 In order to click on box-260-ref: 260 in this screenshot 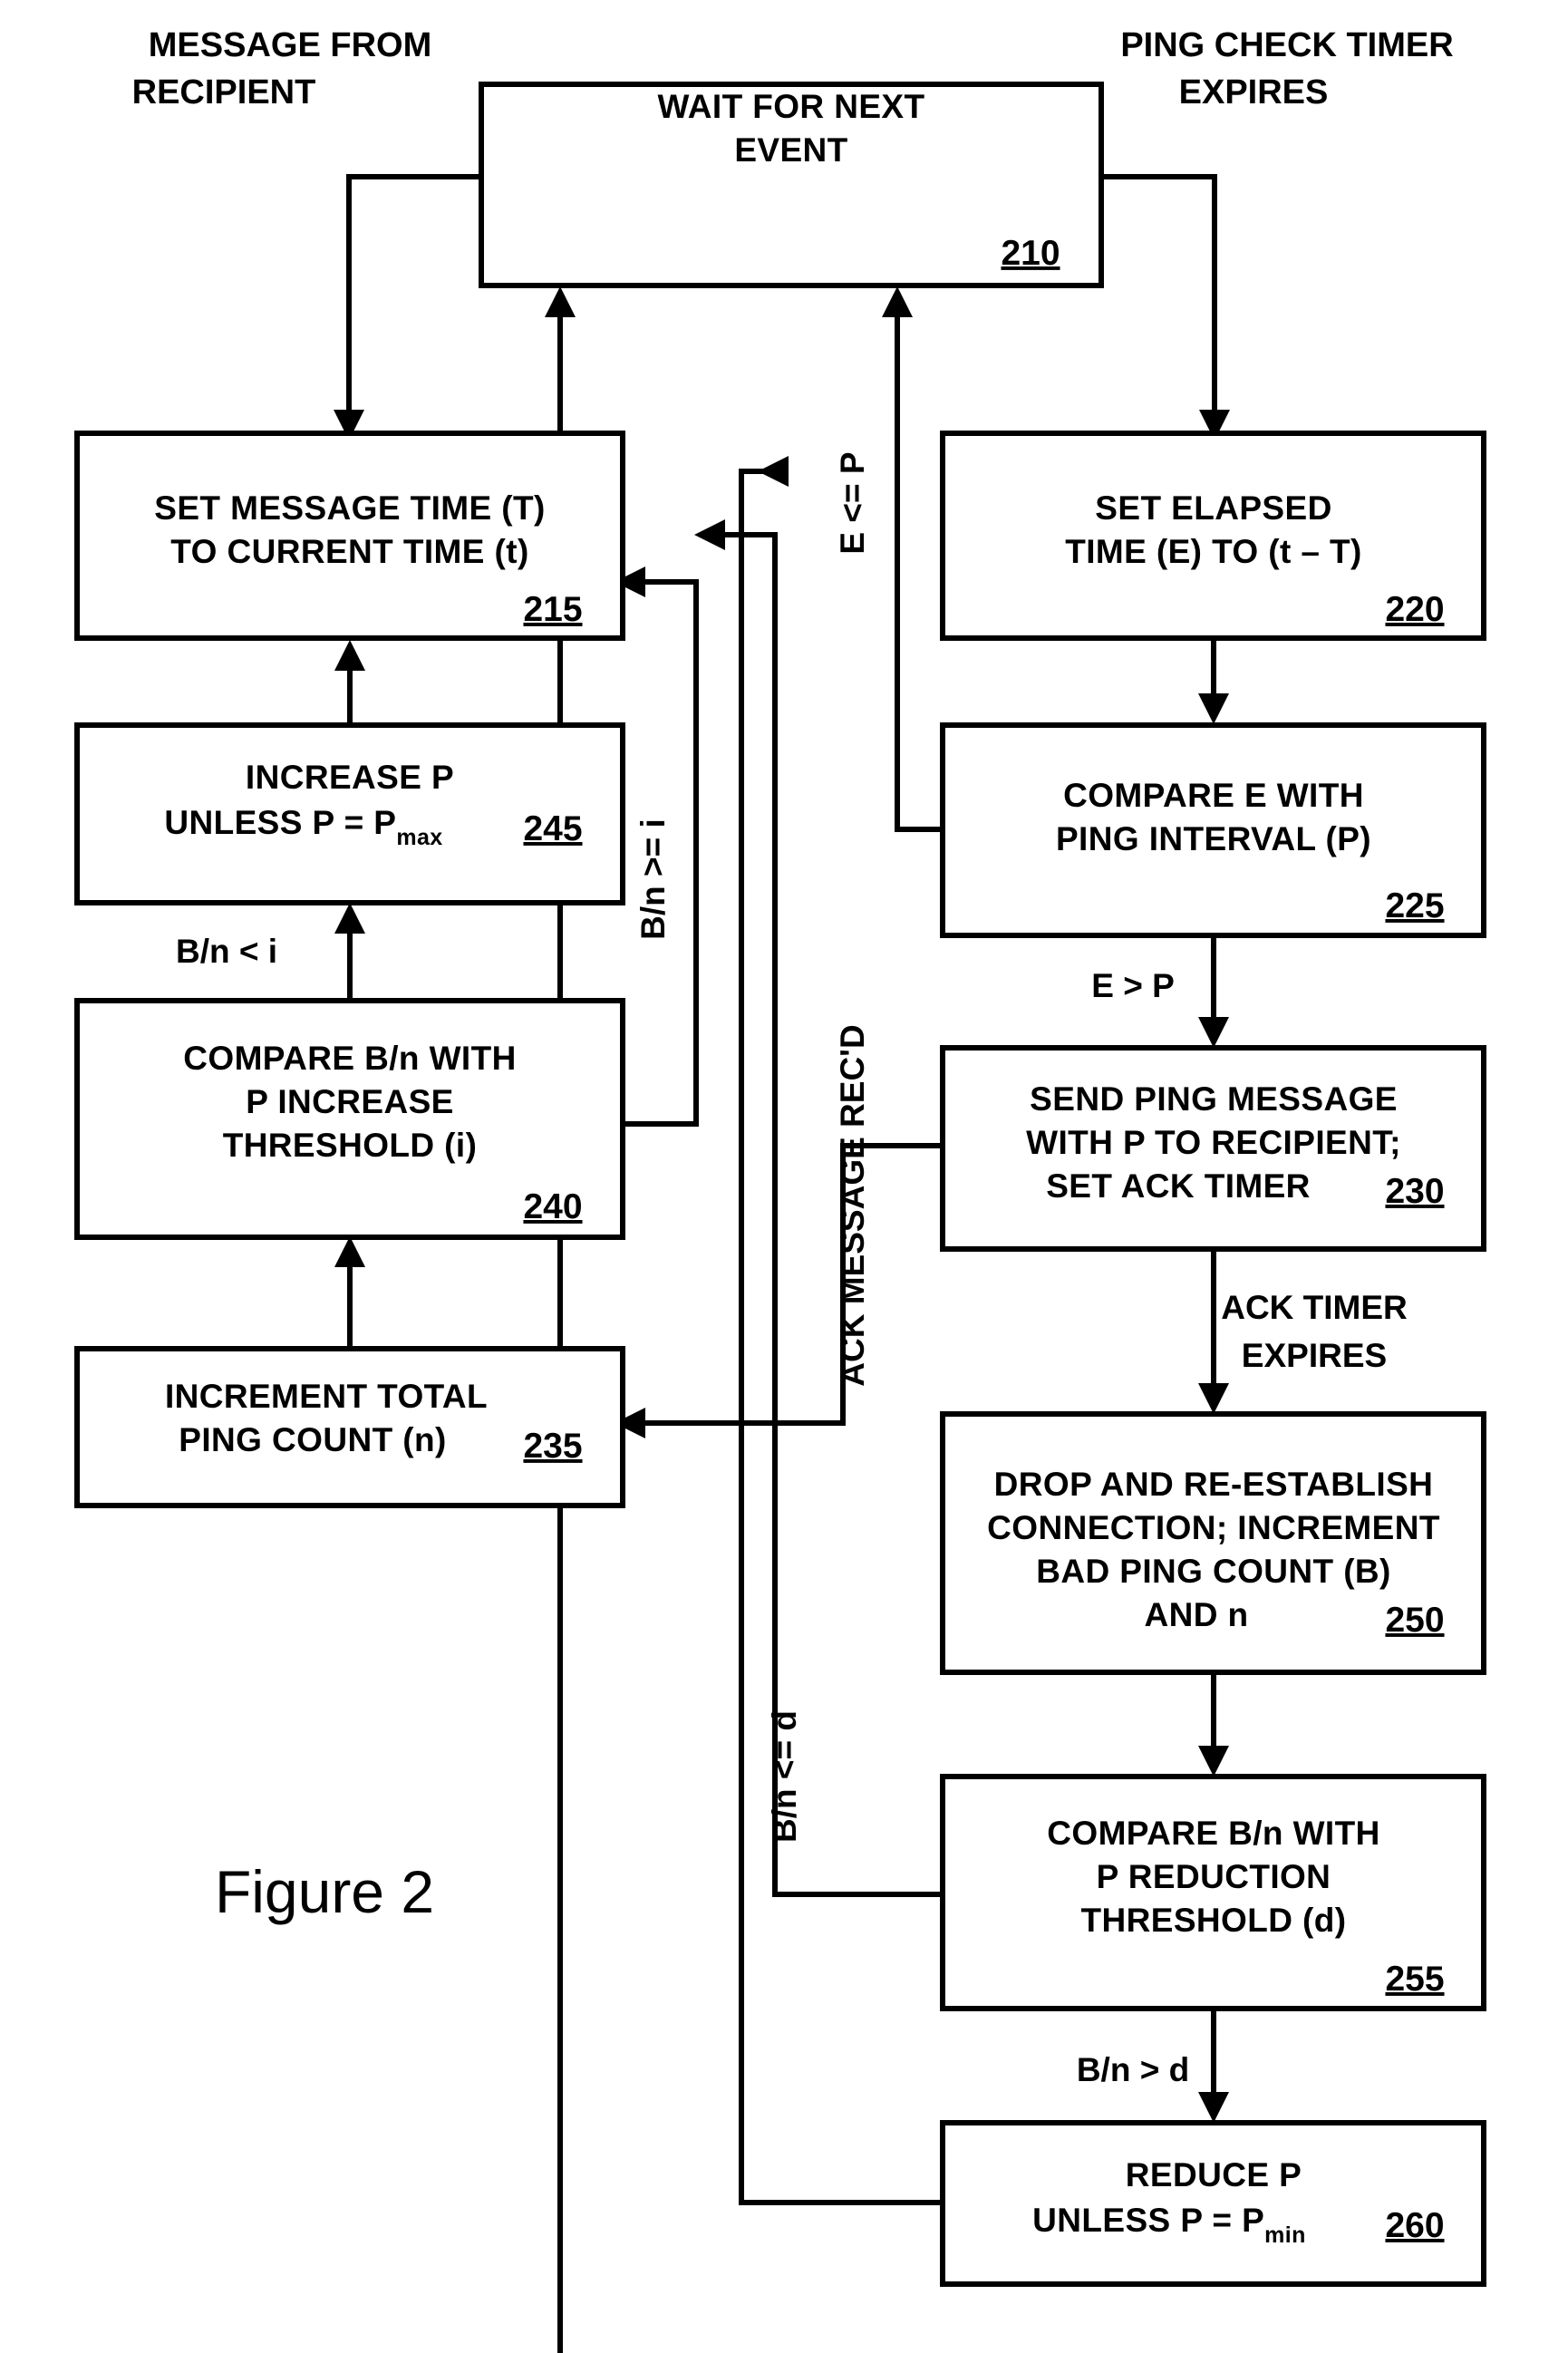, I will do `click(1414, 2225)`.